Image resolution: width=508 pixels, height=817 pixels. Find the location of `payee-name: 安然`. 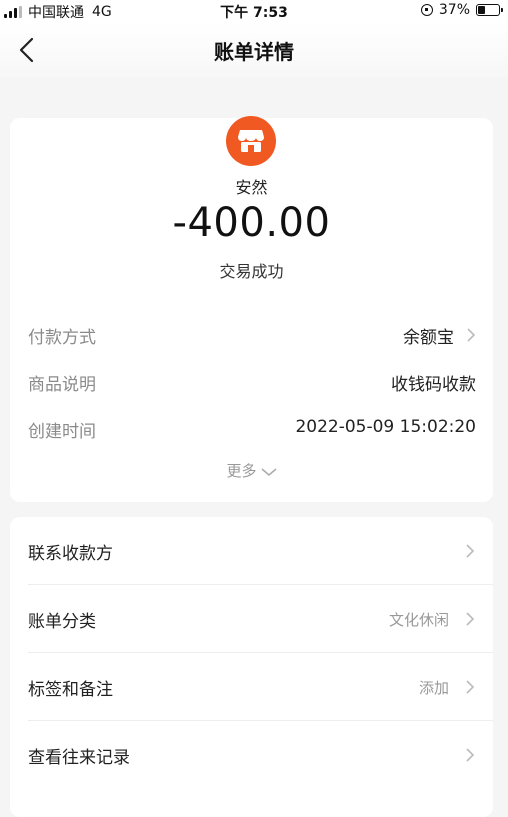

payee-name: 安然 is located at coordinates (251, 187).